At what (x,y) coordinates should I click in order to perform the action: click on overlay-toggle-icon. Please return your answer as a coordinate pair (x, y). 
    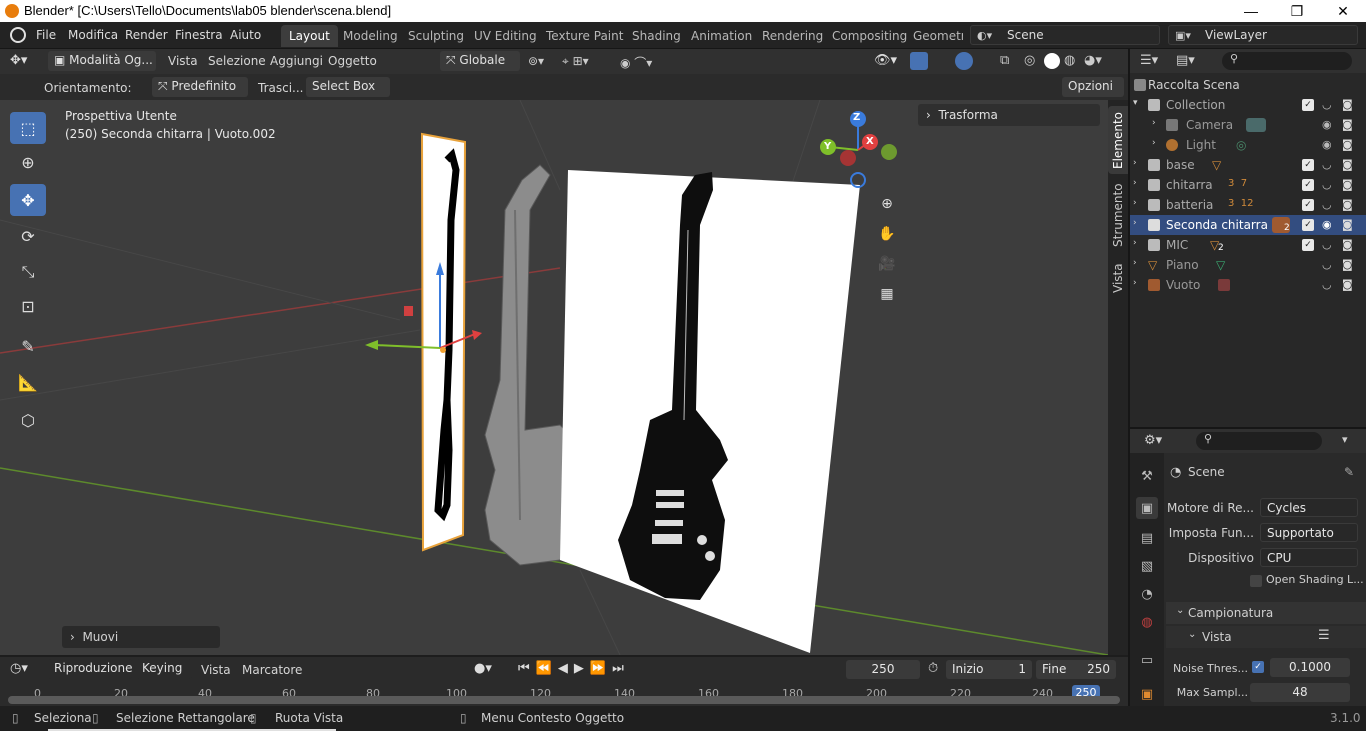
    Looking at the image, I should click on (964, 61).